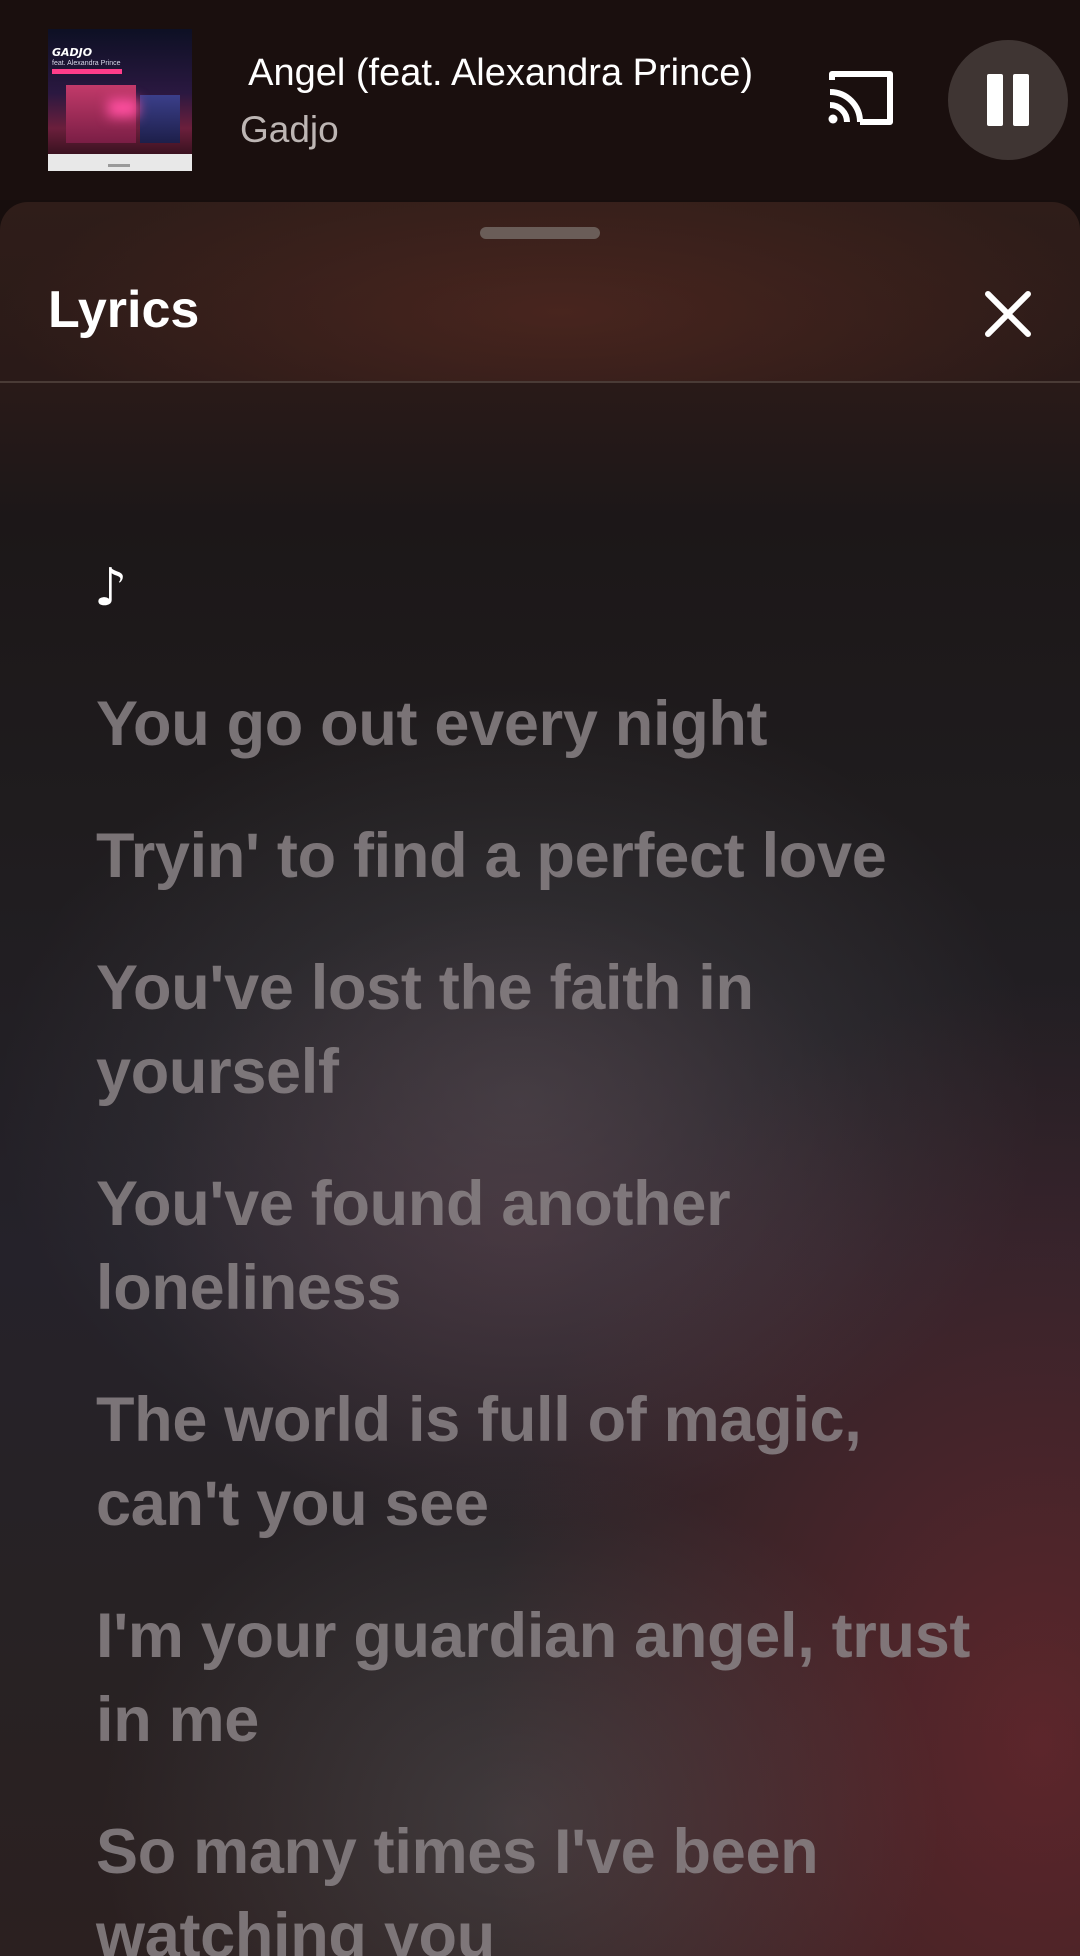 This screenshot has width=1080, height=1956. What do you see at coordinates (546, 724) in the screenshot?
I see `lyric-line: You go out every night` at bounding box center [546, 724].